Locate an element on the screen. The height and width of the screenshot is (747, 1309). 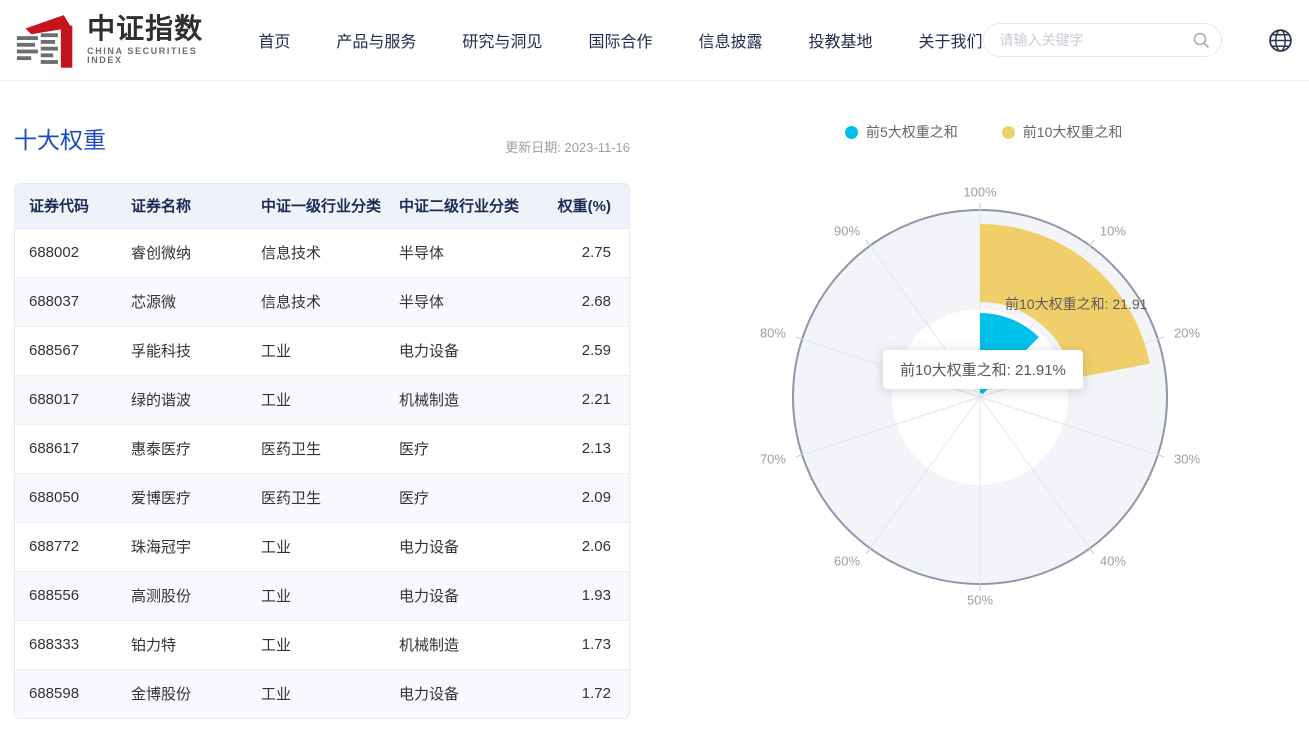
legend-label: 前10大权重之和 is located at coordinates (1072, 132).